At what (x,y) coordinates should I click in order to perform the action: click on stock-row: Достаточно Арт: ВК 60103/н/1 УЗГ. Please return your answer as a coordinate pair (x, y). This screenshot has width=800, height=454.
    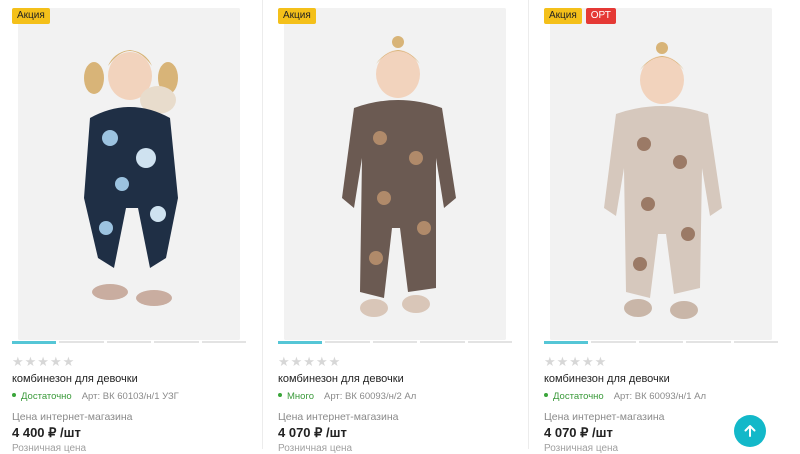
    Looking at the image, I should click on (95, 396).